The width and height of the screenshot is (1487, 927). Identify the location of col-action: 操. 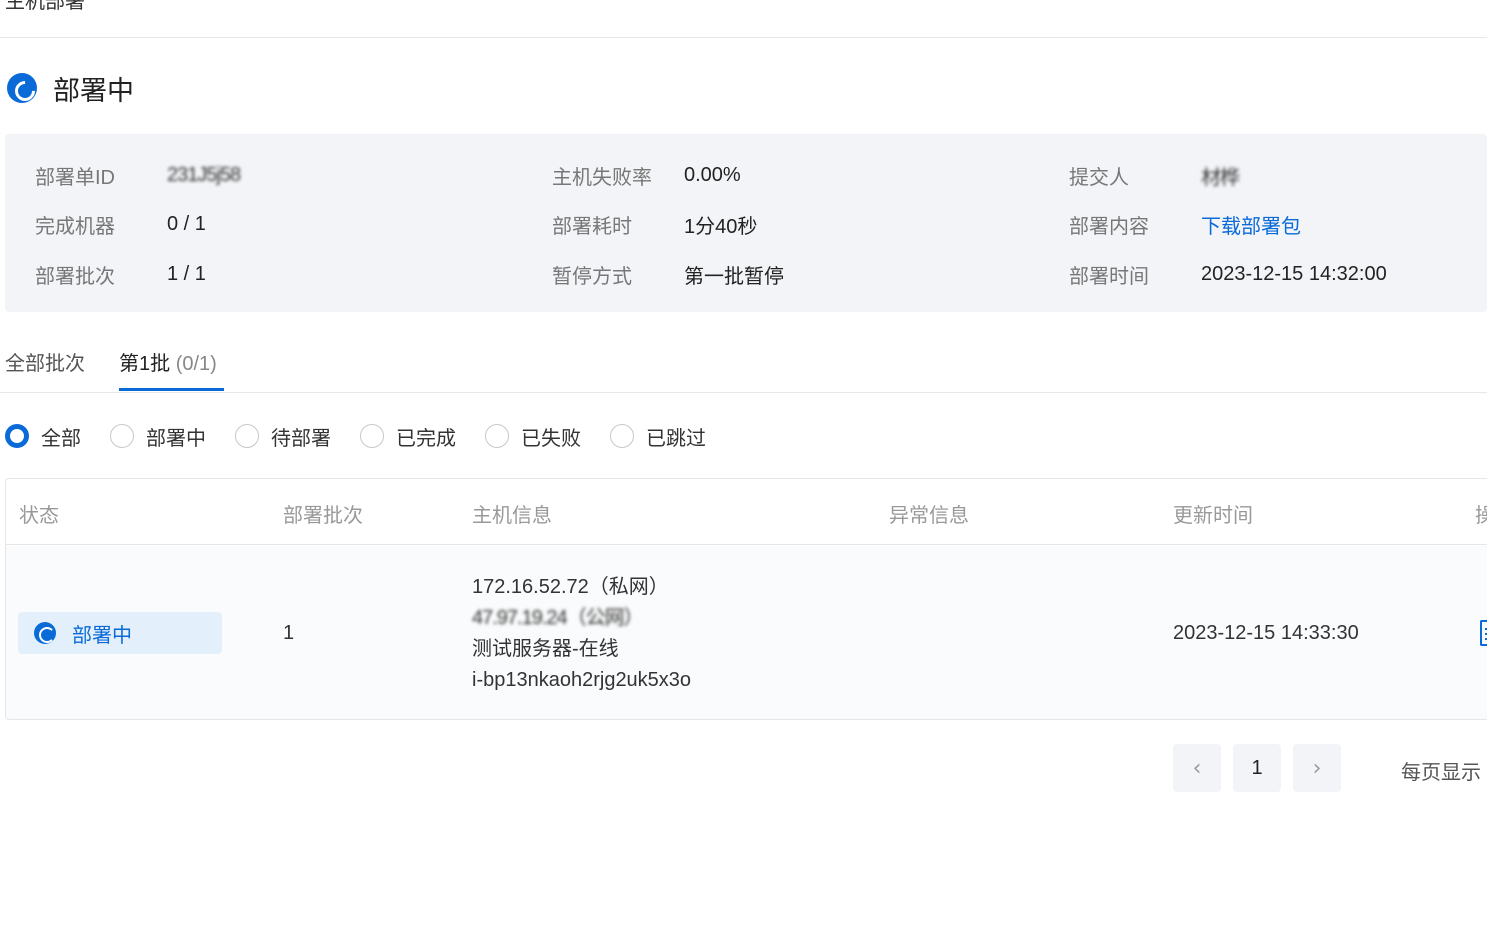
(1481, 513).